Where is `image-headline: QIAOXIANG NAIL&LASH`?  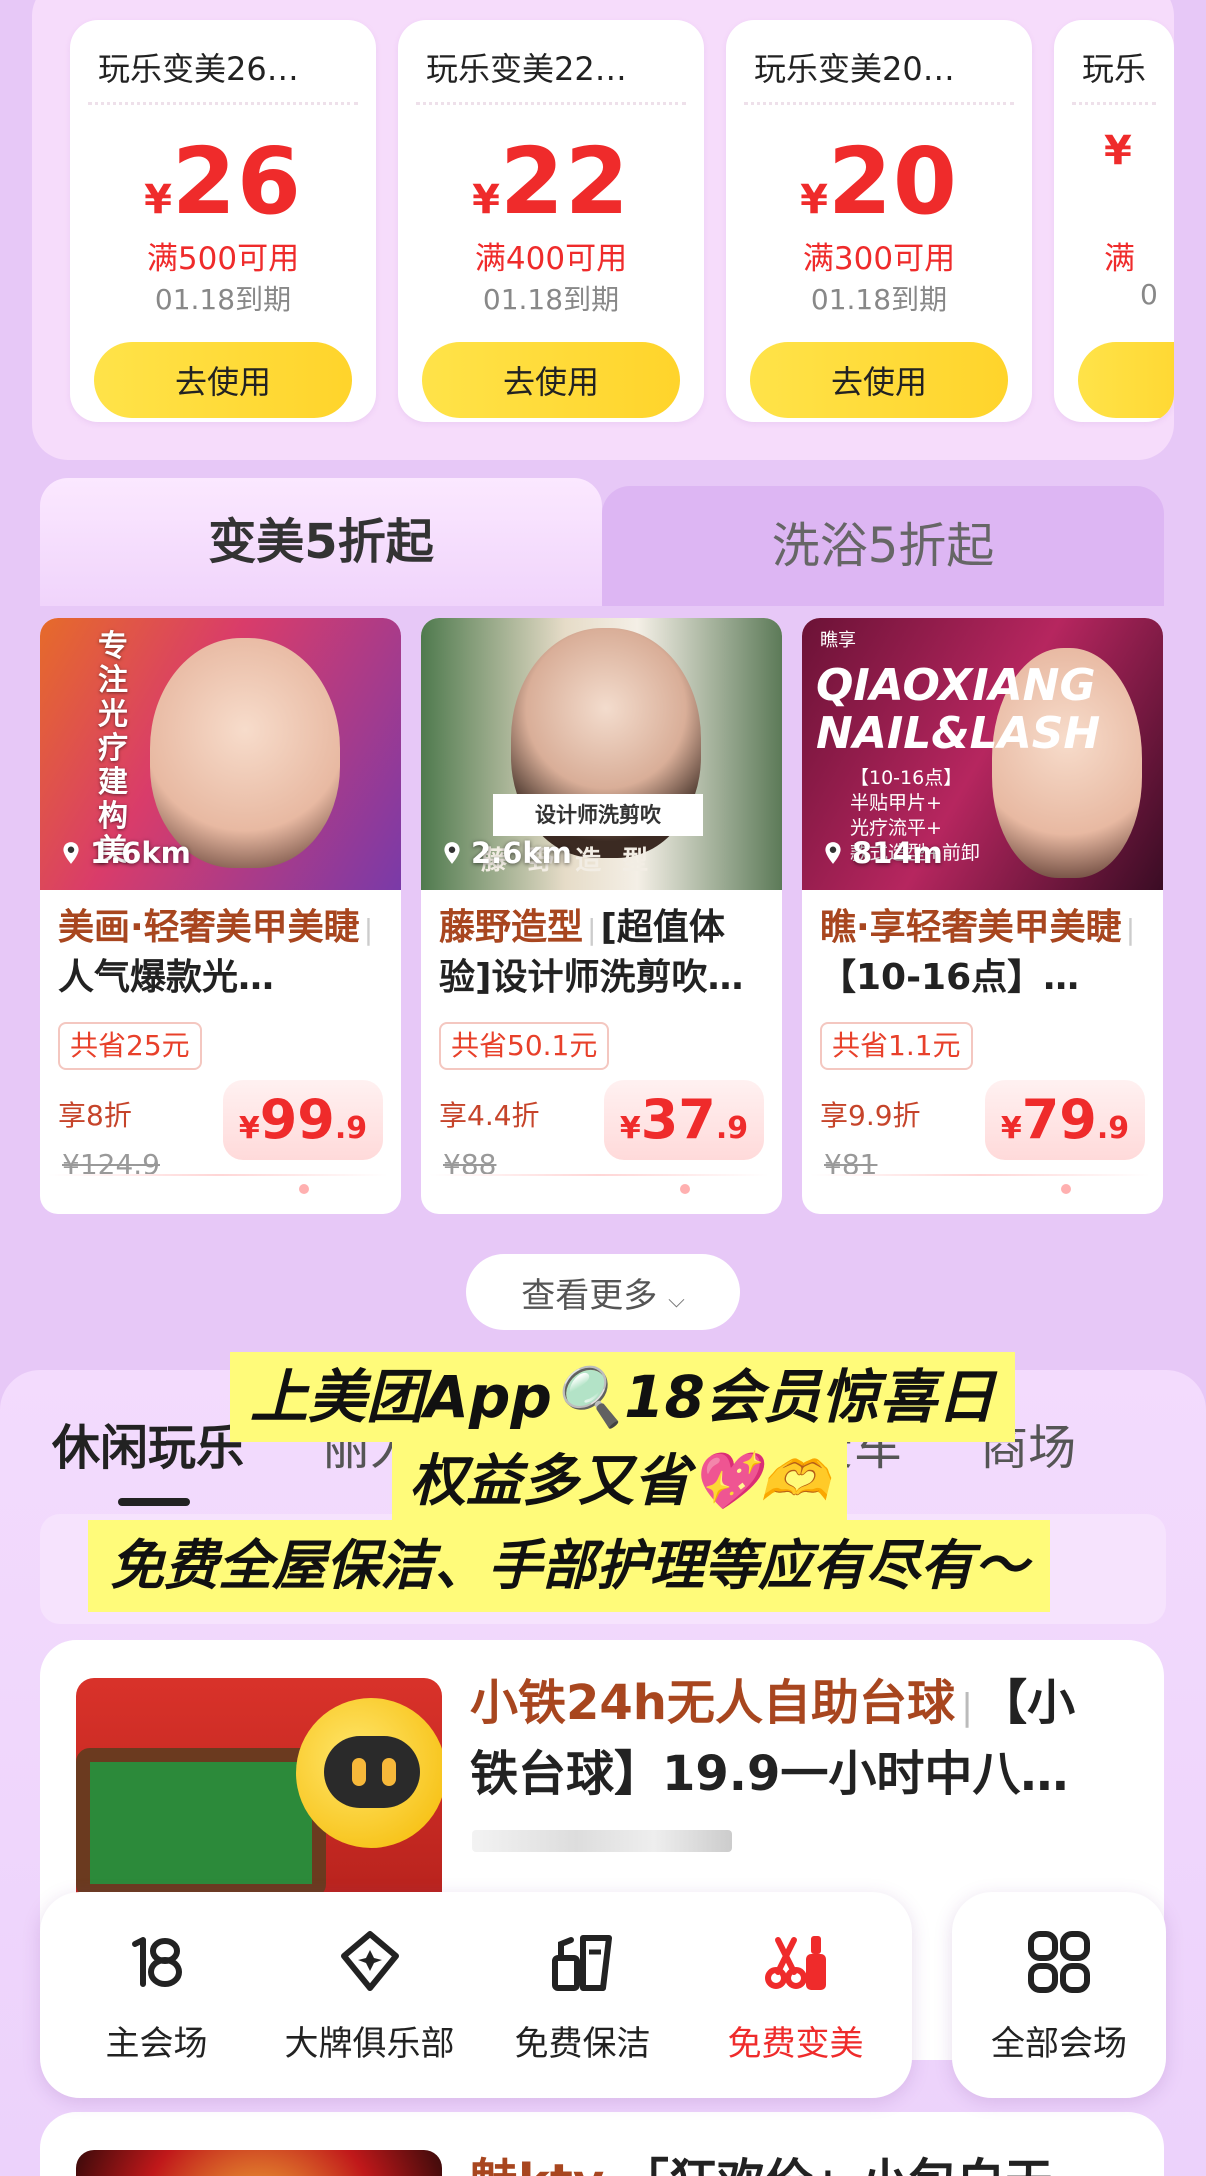
image-headline: QIAOXIANG NAIL&LASH is located at coordinates (958, 709).